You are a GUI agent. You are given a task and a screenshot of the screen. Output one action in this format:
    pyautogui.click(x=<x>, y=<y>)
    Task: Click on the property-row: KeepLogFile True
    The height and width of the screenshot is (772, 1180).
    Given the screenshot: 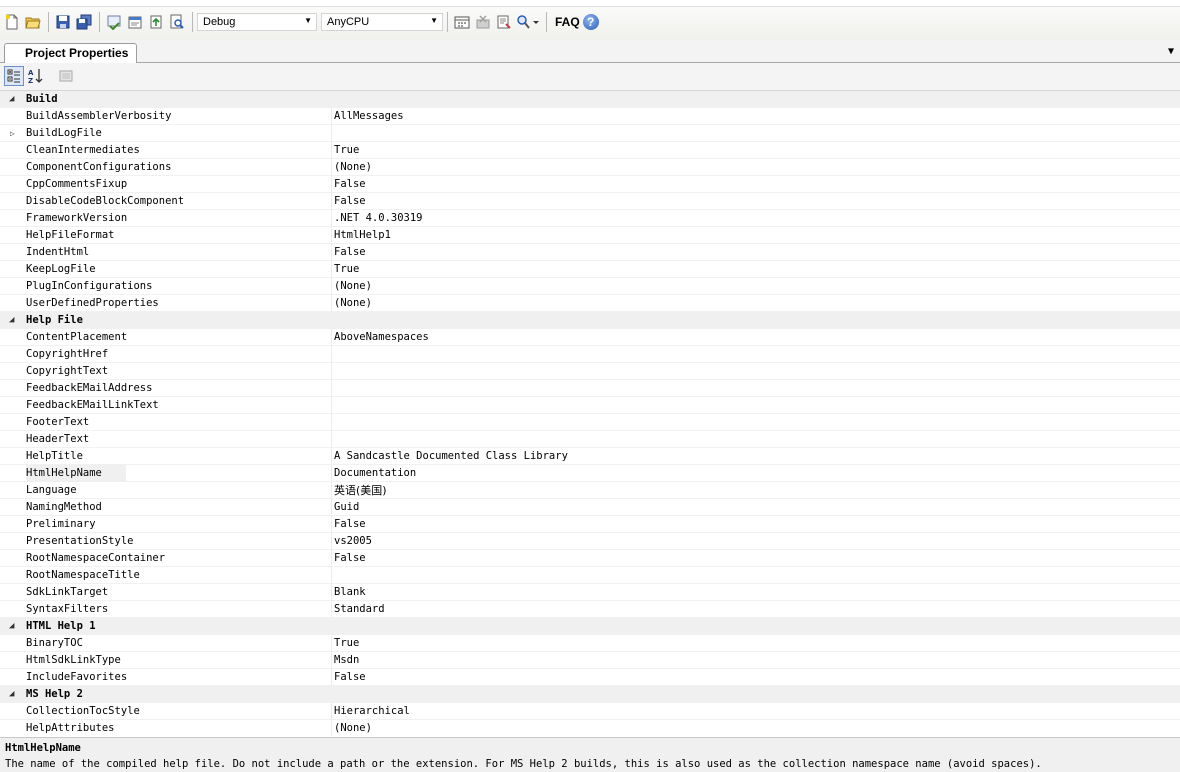 What is the action you would take?
    pyautogui.click(x=590, y=269)
    